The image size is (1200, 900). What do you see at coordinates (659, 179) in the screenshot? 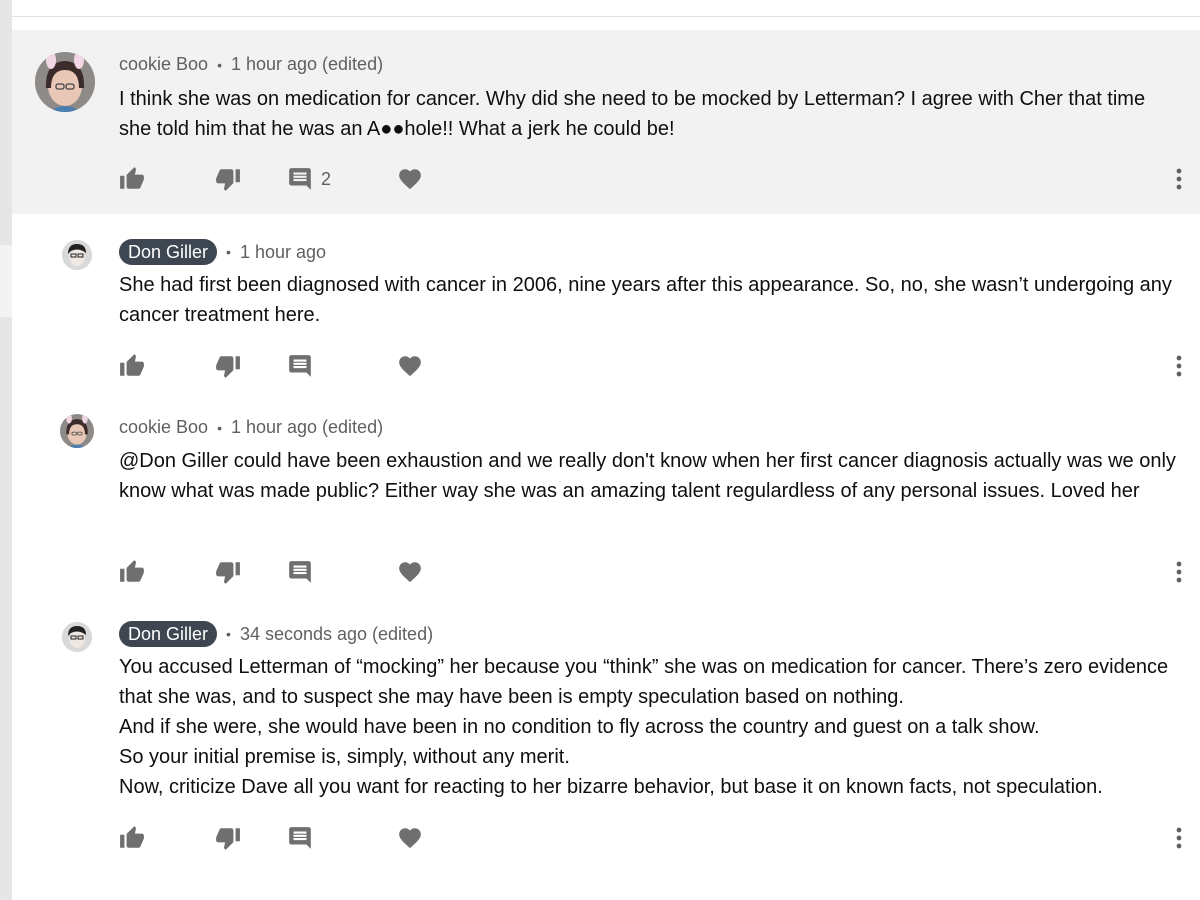
I see `comment-actions: 2` at bounding box center [659, 179].